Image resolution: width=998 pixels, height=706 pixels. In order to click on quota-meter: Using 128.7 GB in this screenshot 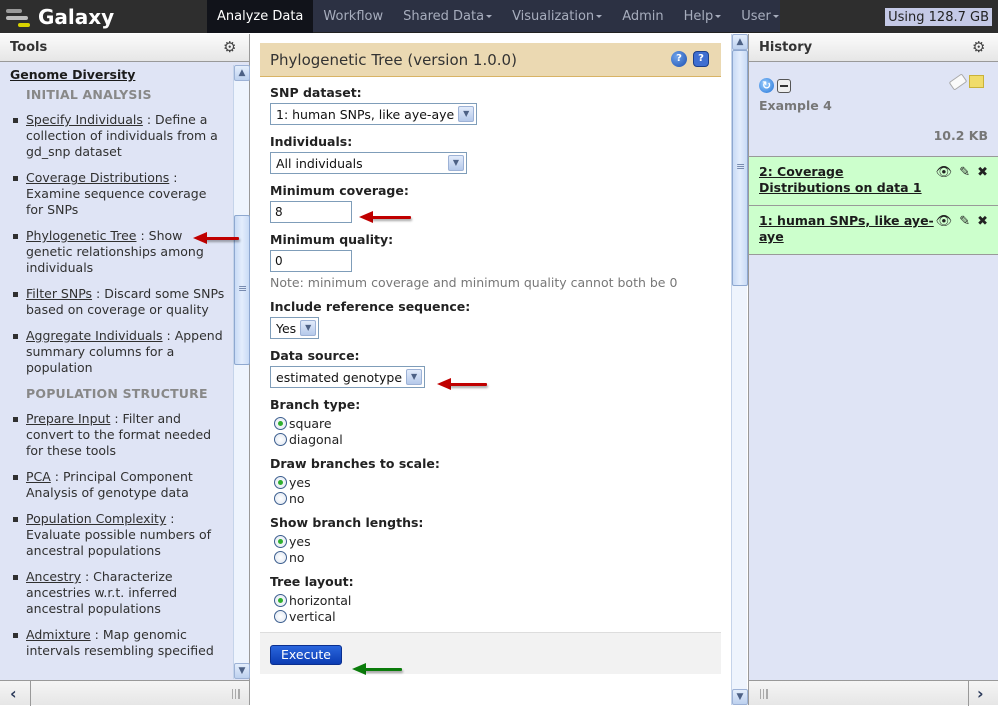, I will do `click(938, 17)`.